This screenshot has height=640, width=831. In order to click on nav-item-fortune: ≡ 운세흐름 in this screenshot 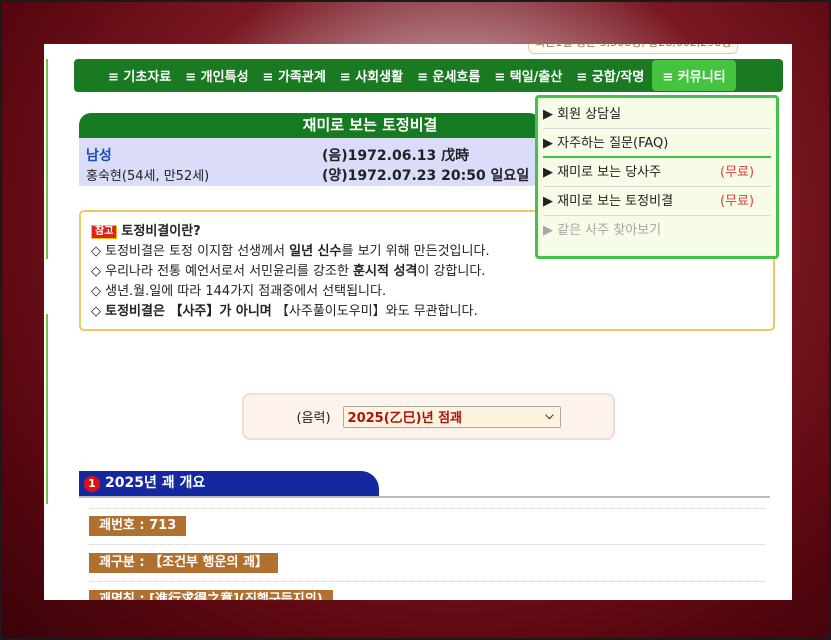, I will do `click(448, 75)`.